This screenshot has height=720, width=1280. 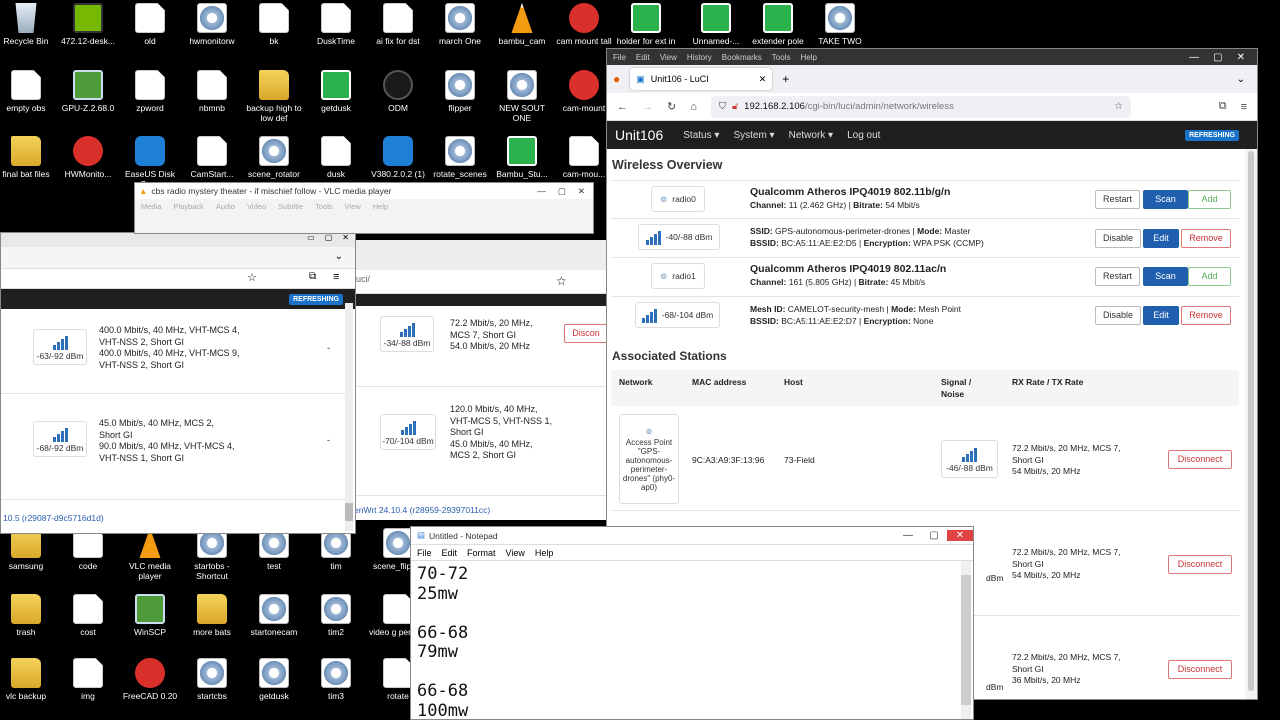 I want to click on desktop-icon: VLC media player, so click(x=150, y=554).